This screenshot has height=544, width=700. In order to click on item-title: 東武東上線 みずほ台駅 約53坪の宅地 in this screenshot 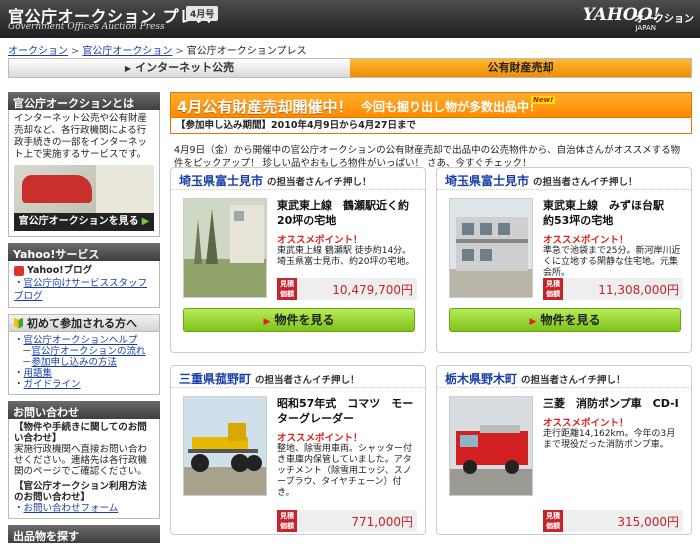, I will do `click(613, 213)`.